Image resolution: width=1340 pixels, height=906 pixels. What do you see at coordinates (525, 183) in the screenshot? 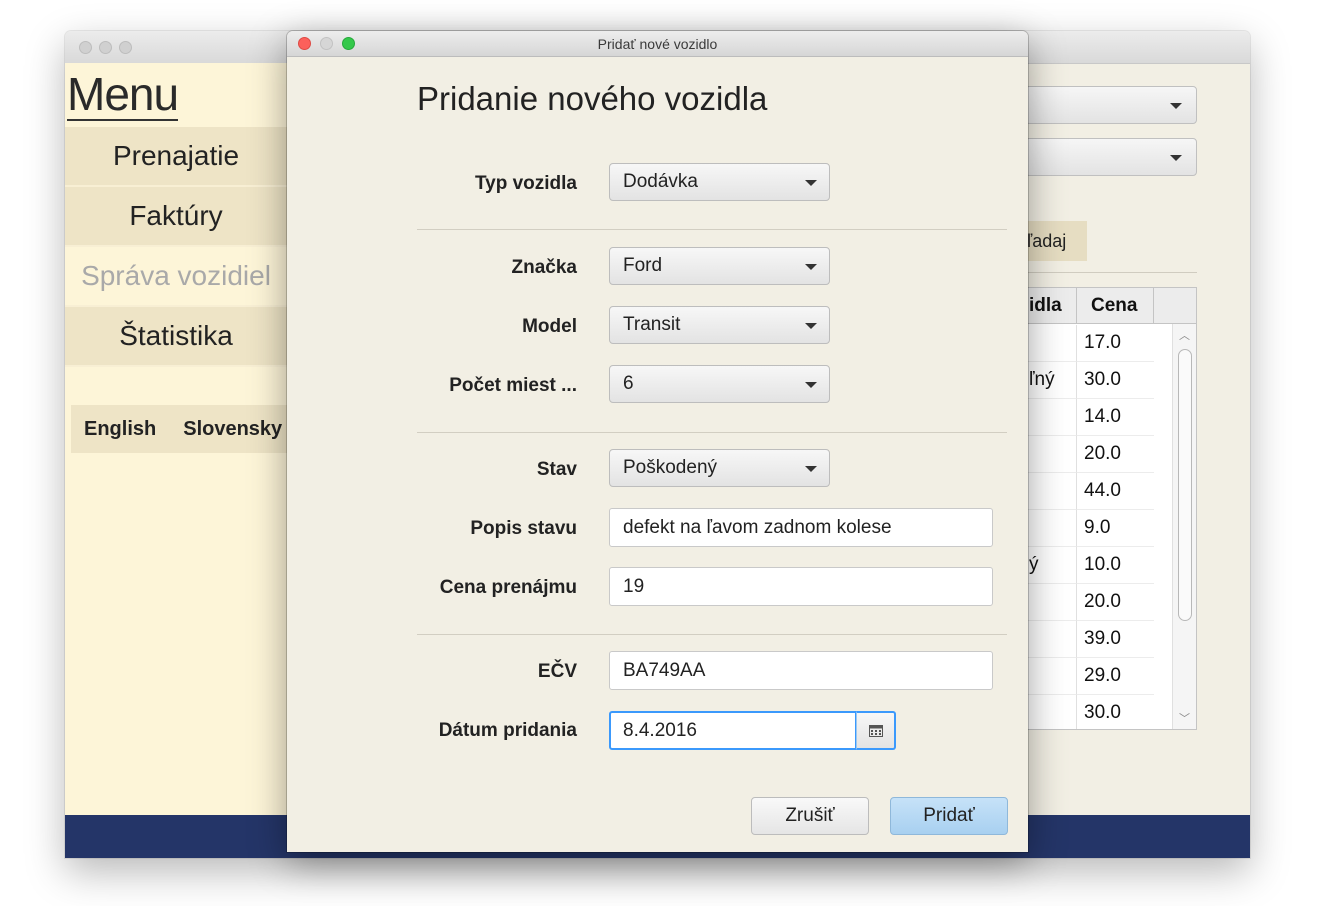
I see `vehicle-type-label: Typ vozidla` at bounding box center [525, 183].